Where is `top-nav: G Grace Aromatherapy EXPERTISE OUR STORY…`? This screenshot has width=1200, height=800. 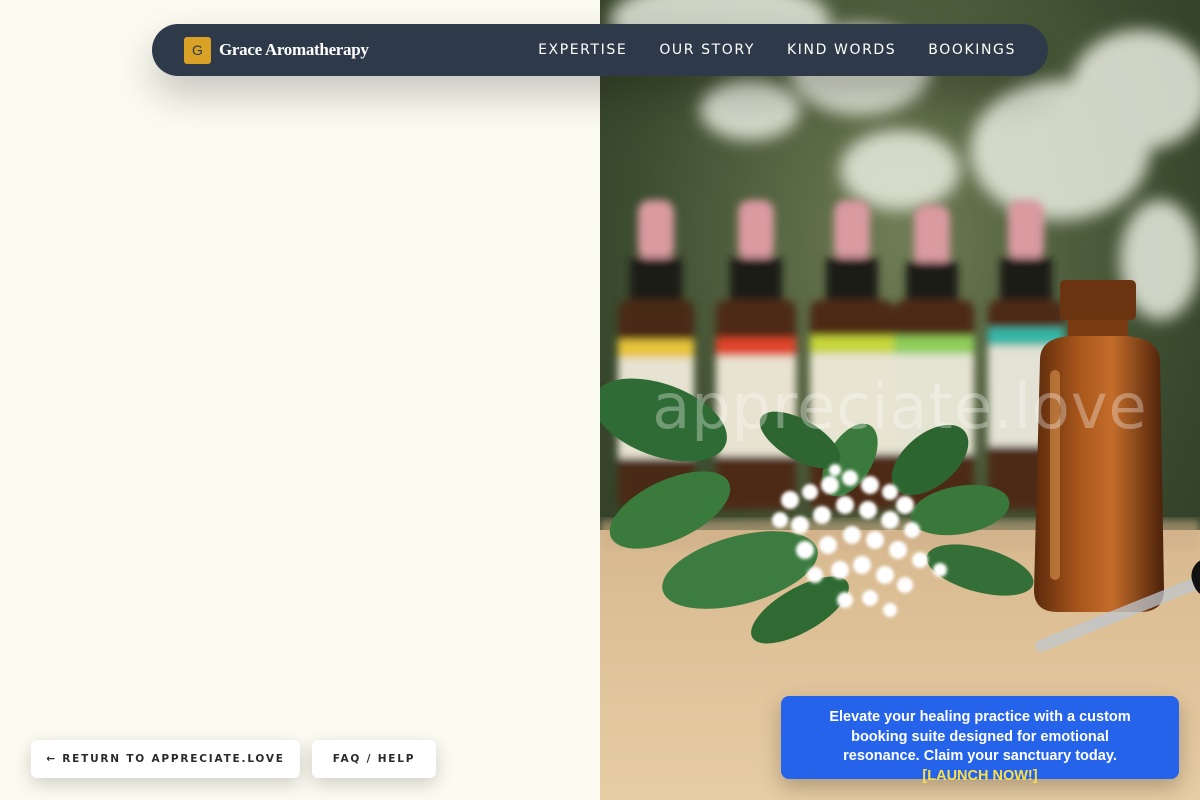 top-nav: G Grace Aromatherapy EXPERTISE OUR STORY… is located at coordinates (600, 50).